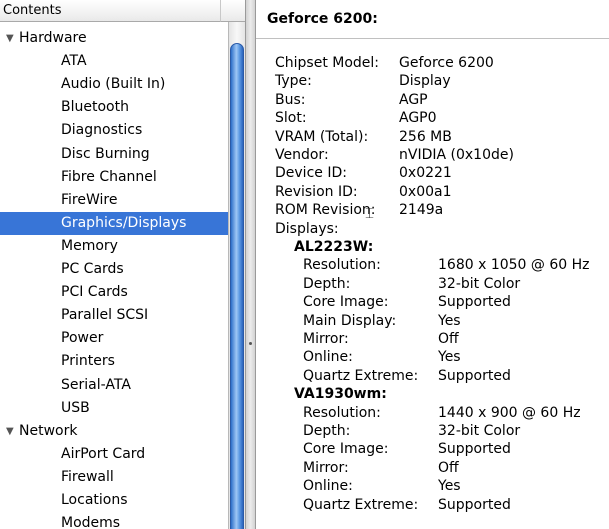 The height and width of the screenshot is (529, 609). What do you see at coordinates (432, 38) in the screenshot?
I see `title-divider` at bounding box center [432, 38].